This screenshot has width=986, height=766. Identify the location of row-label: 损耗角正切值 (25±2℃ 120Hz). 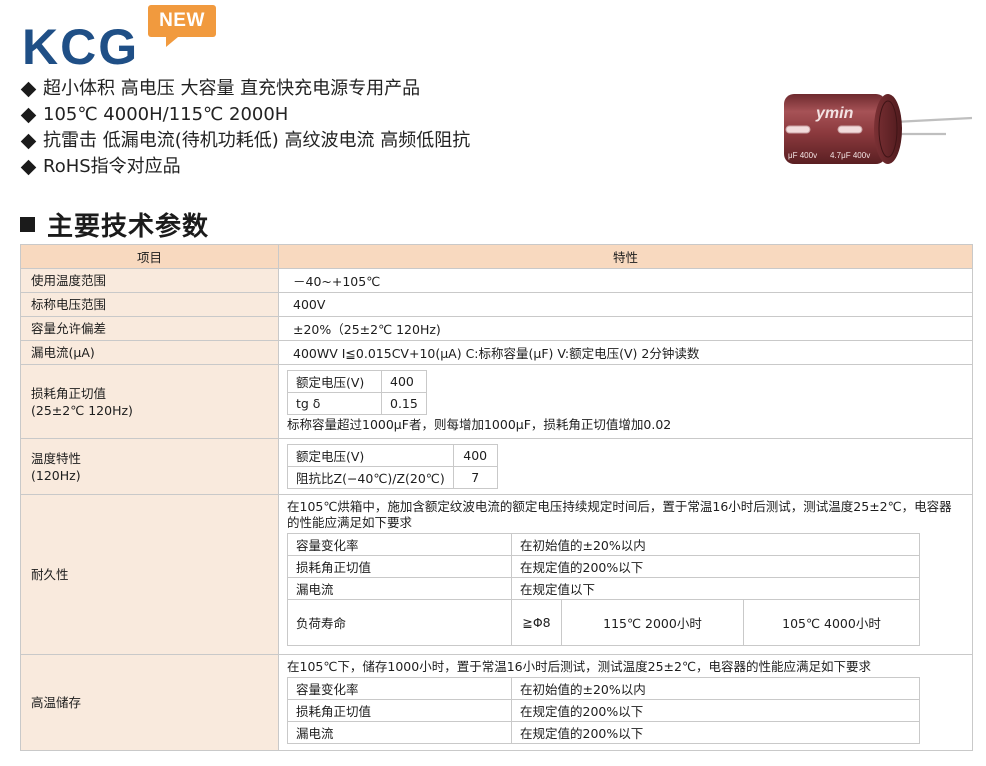
(149, 401).